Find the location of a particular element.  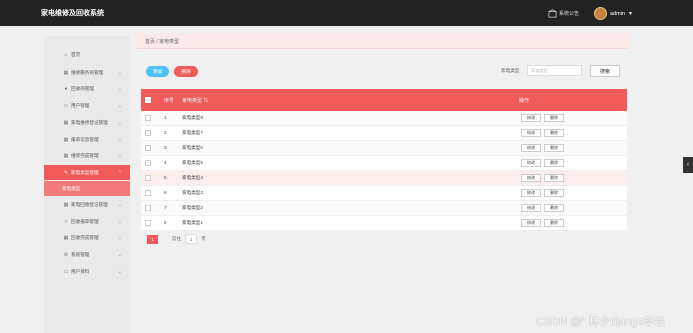

sidebar-item-repair-register: ▦ 家电维修登记管理 ⌄ is located at coordinates (87, 122).